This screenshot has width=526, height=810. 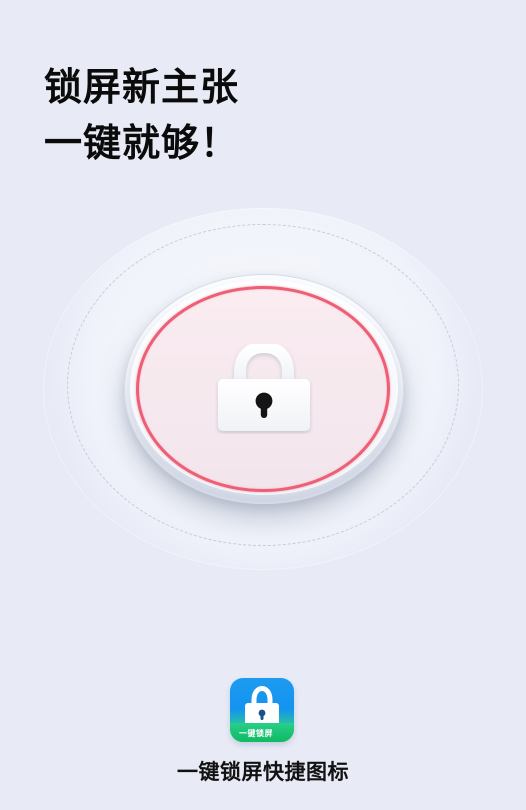 What do you see at coordinates (264, 387) in the screenshot?
I see `padlock-icon` at bounding box center [264, 387].